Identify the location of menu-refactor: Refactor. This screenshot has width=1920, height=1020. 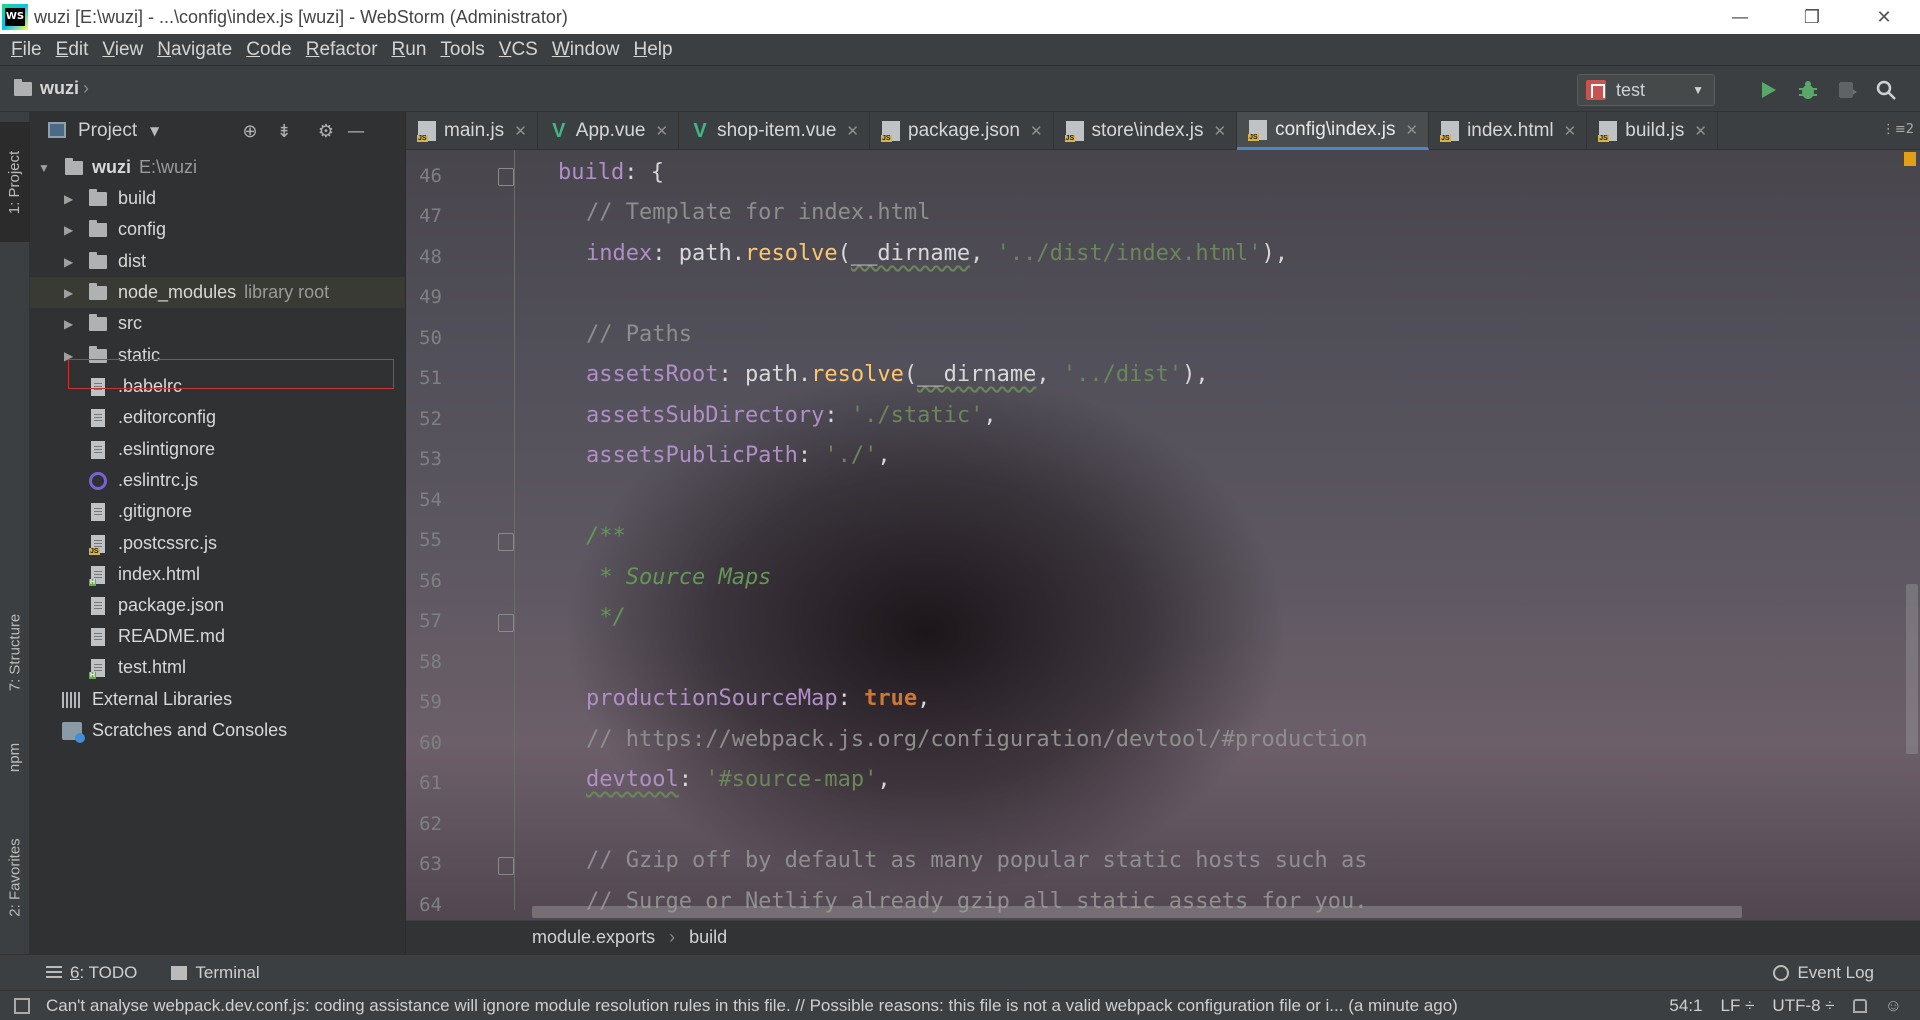
(342, 50).